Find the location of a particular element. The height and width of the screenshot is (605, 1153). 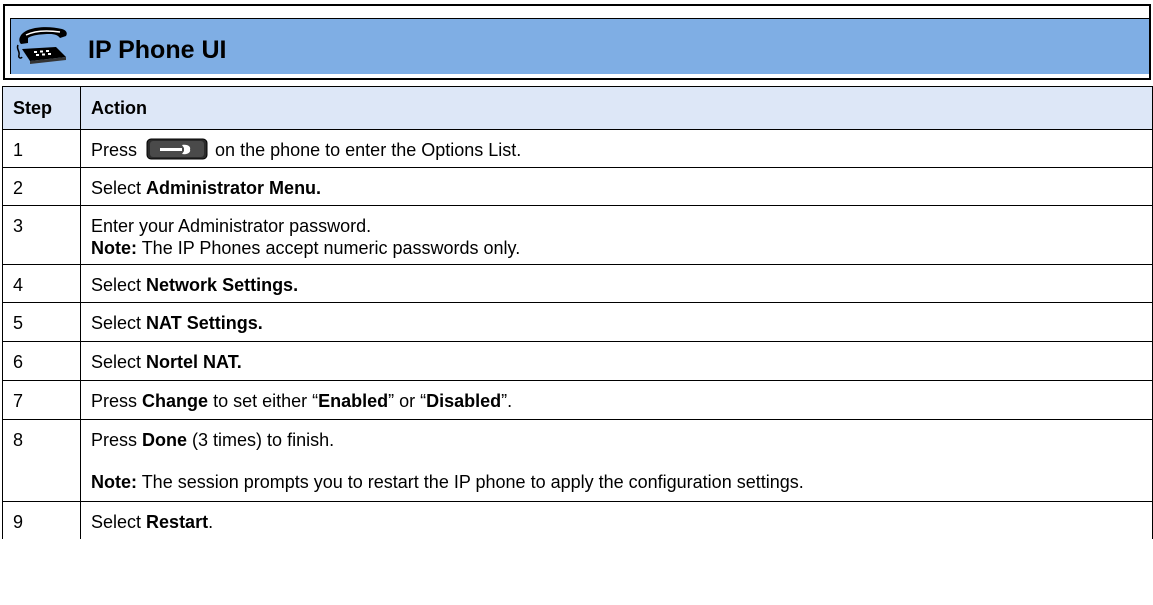

menu-item-name: Network Settings. is located at coordinates (222, 285).